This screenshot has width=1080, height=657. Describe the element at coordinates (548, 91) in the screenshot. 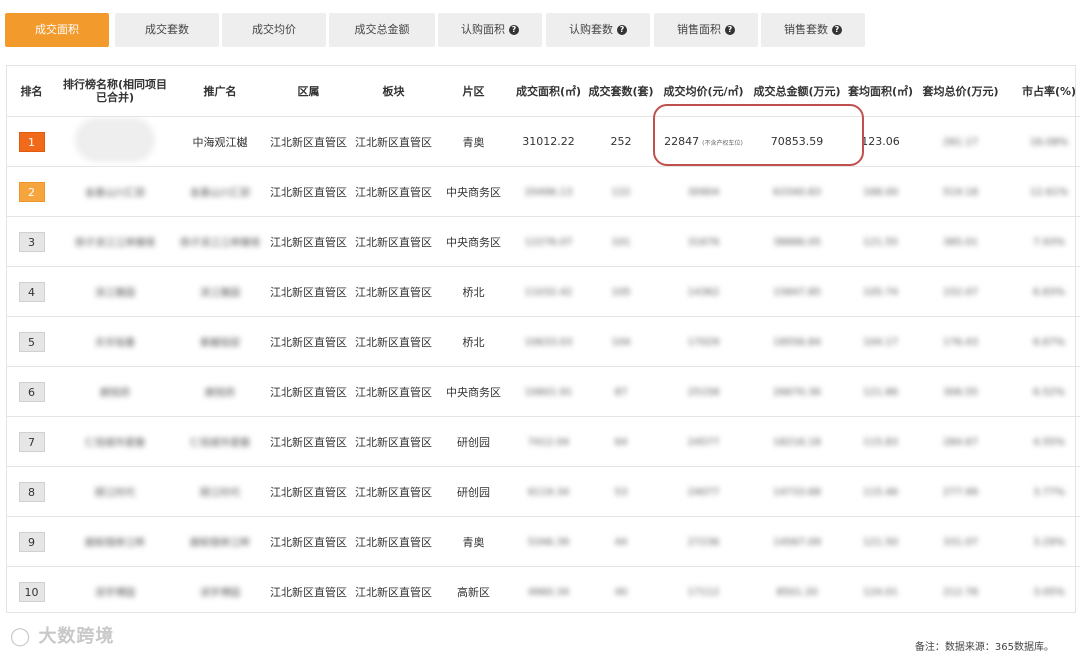

I see `column-header: 成交面积(㎡)` at that location.